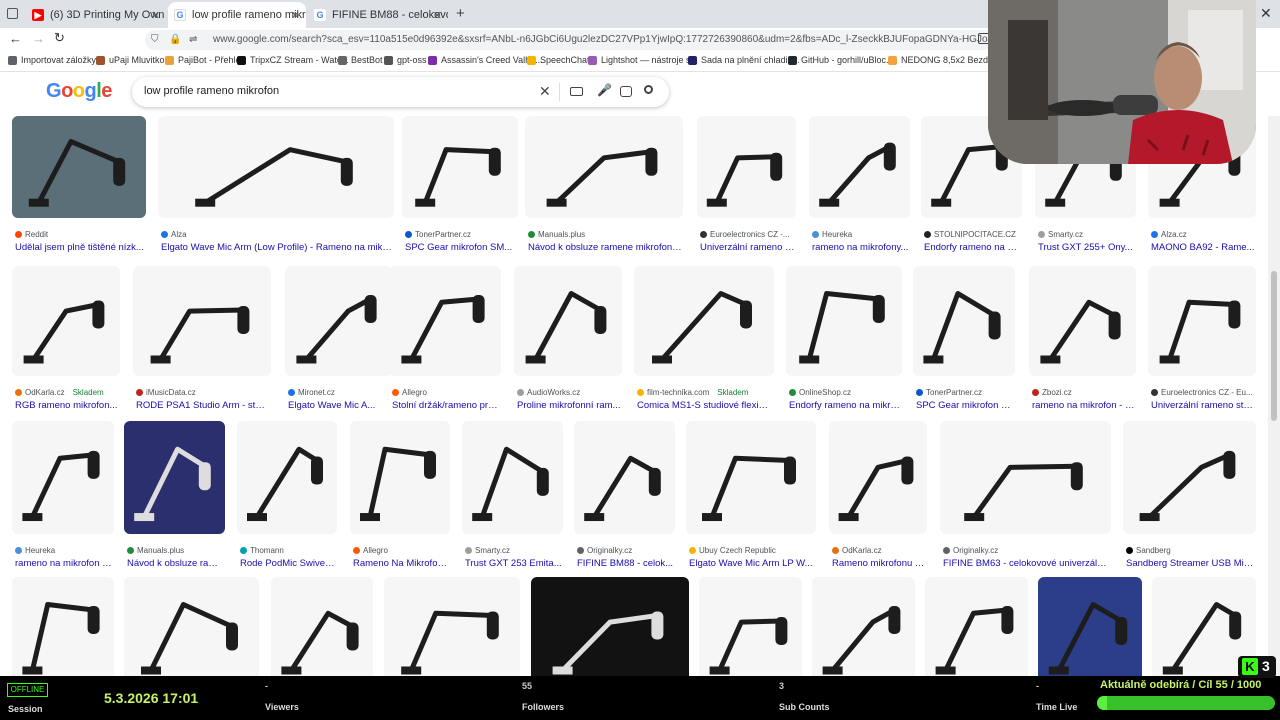 This screenshot has height=720, width=1280. Describe the element at coordinates (80, 234) in the screenshot. I see `result-source: Reddit` at that location.